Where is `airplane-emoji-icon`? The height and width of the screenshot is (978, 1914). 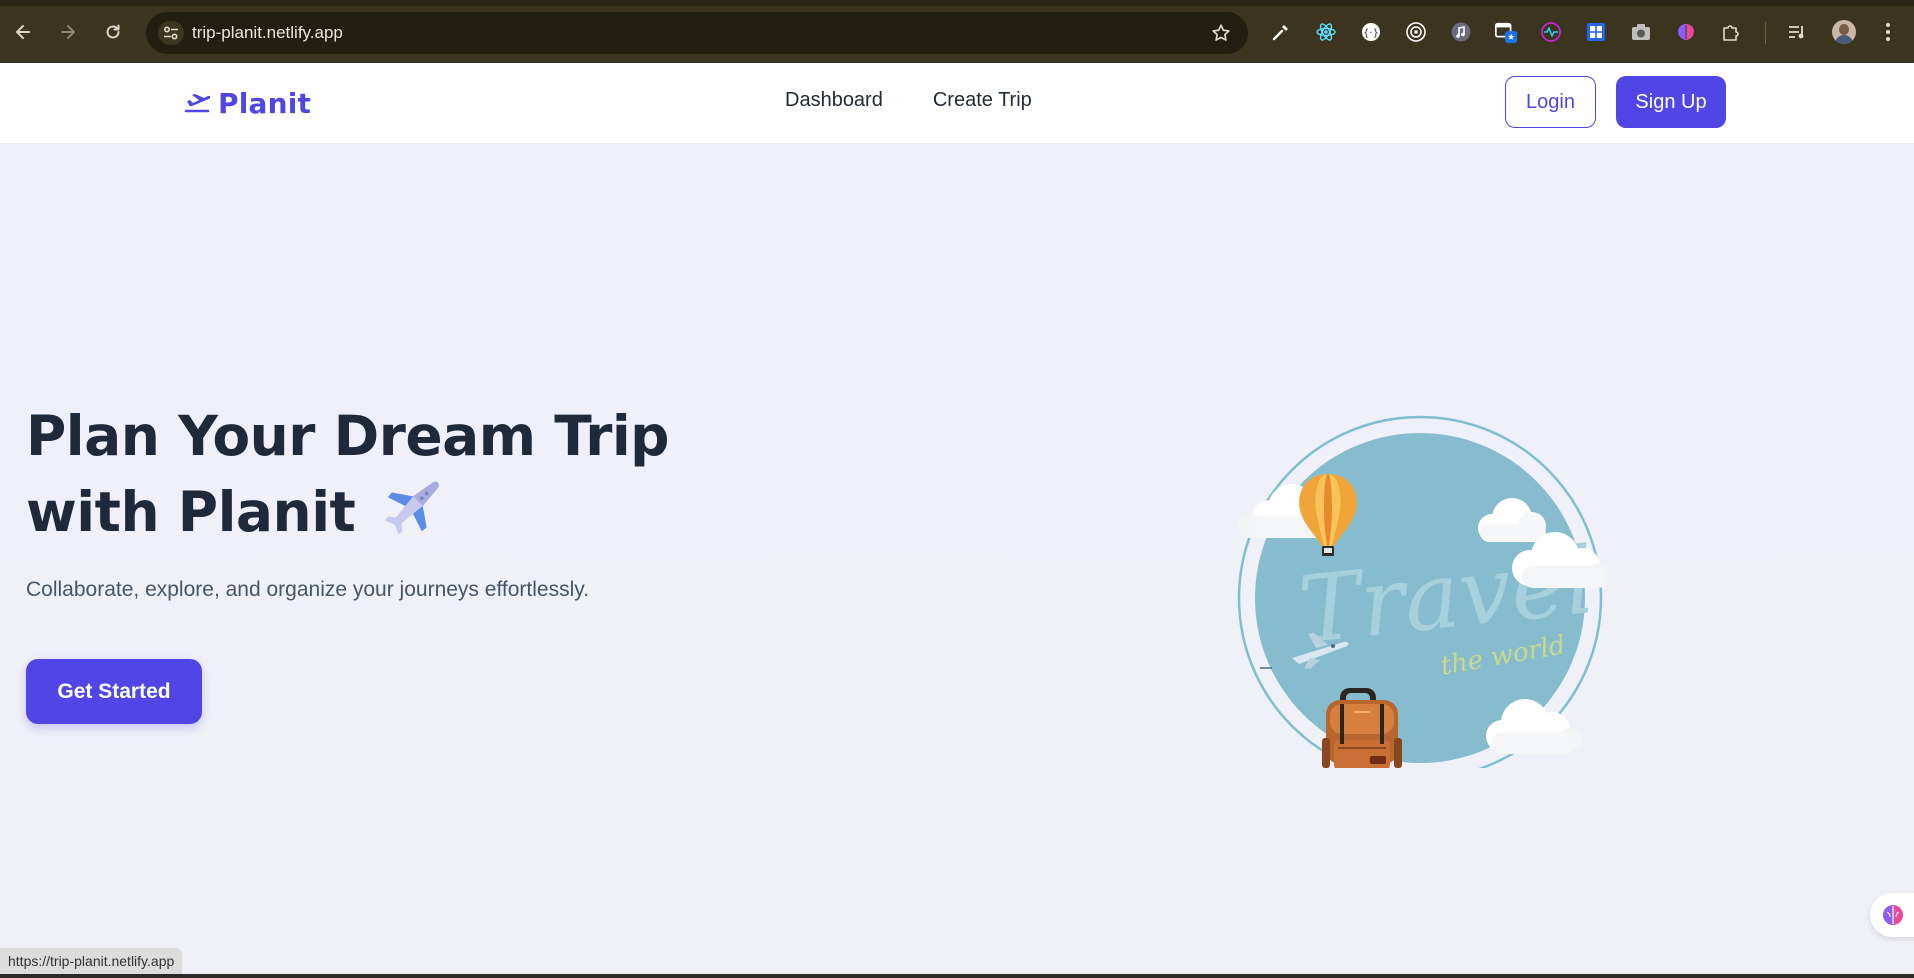 airplane-emoji-icon is located at coordinates (415, 515).